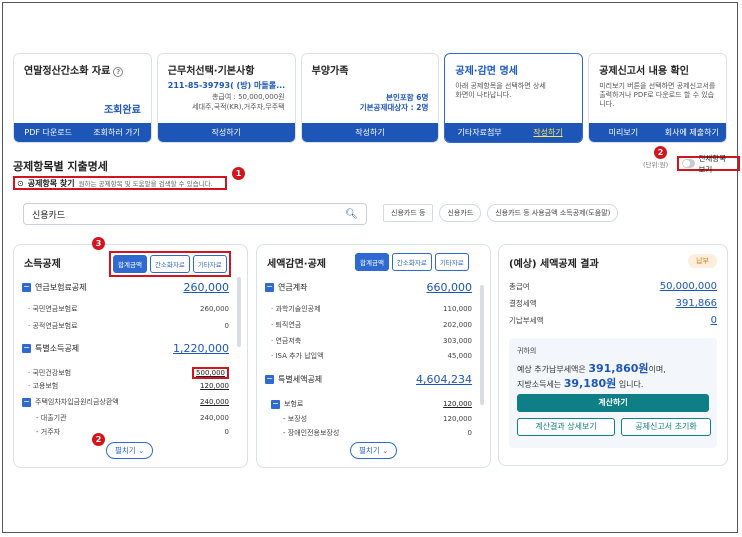  I want to click on list-item: - 보장성 120,000, so click(377, 419).